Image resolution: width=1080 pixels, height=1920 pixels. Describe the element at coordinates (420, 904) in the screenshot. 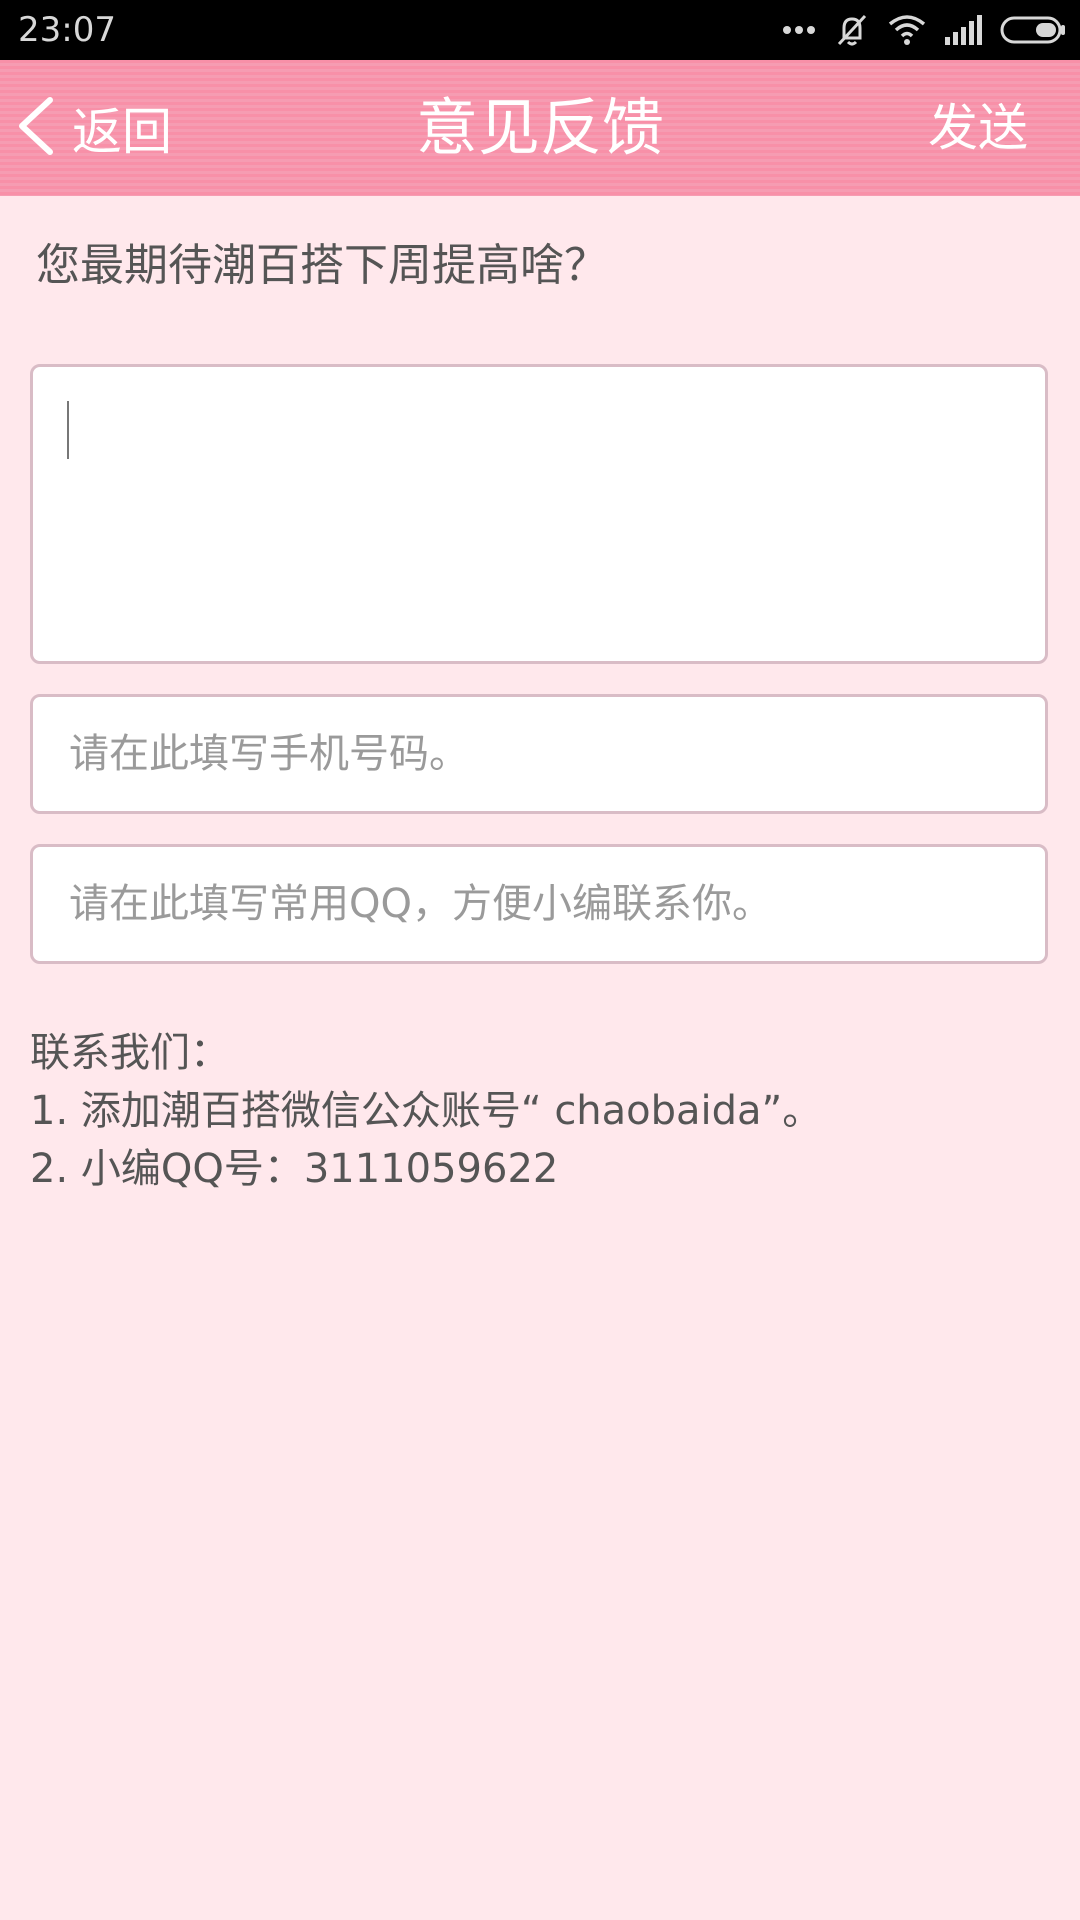

I see `qq-placeholder: 请在此填写常用QQ，方便小编联系你。` at that location.